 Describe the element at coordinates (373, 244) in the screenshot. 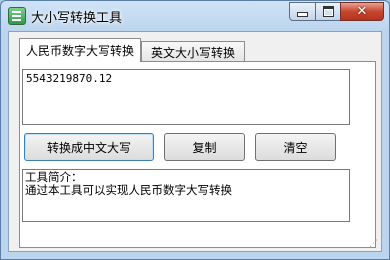

I see `resize-grip-icon: ⋰` at that location.